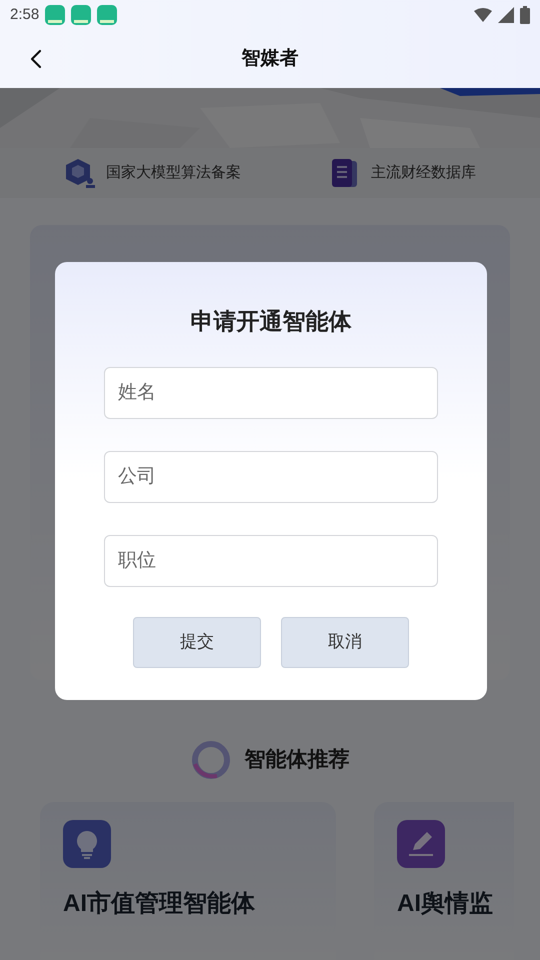  Describe the element at coordinates (270, 58) in the screenshot. I see `page-title: 智媒者` at that location.